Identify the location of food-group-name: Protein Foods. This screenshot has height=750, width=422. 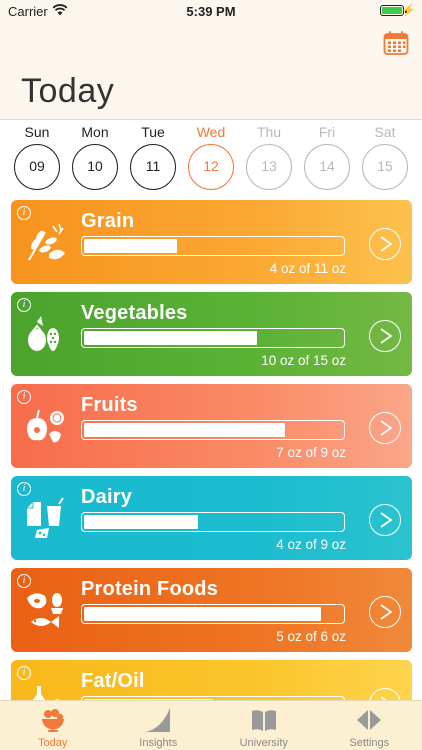
(150, 589).